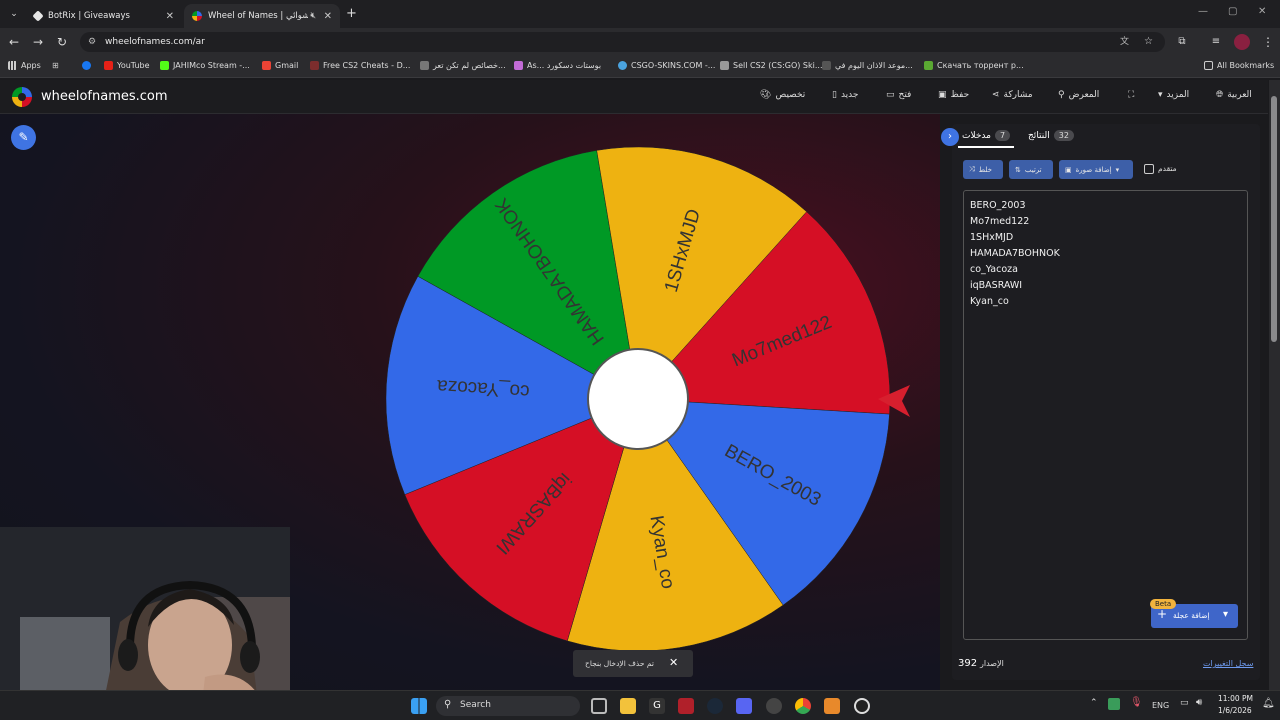 This screenshot has height=720, width=1280. Describe the element at coordinates (448, 704) in the screenshot. I see `search-icon: ⚲` at that location.